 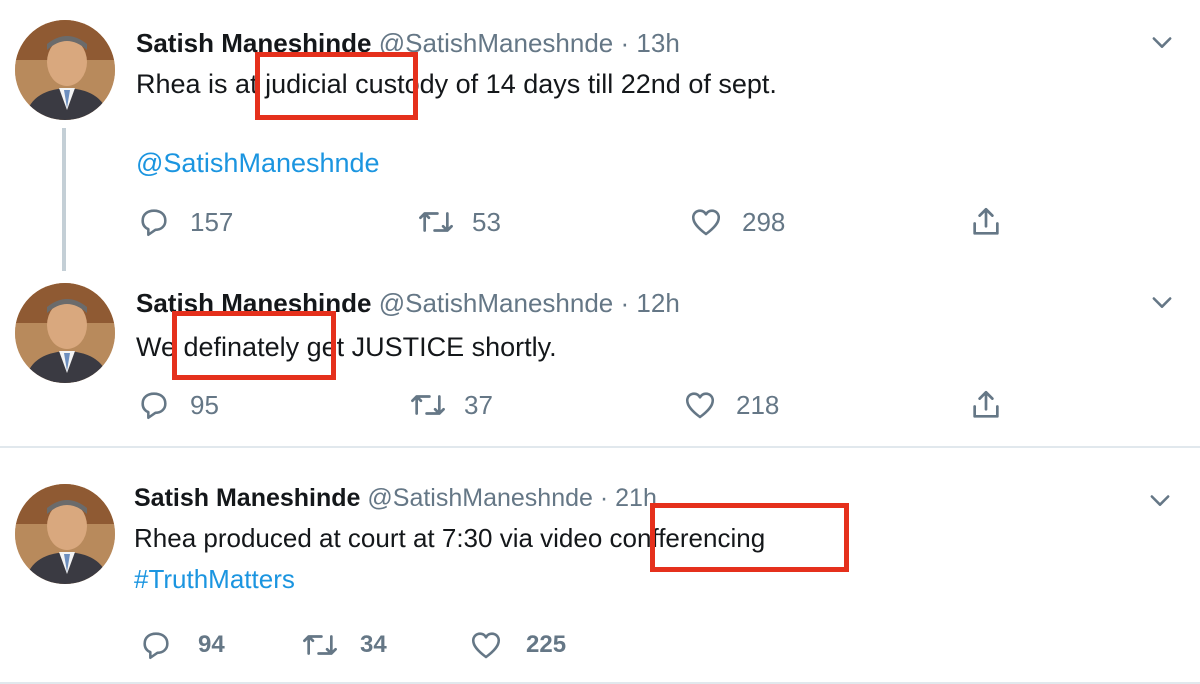 I want to click on tweet-header: Satish Maneshinde @SatishManeshnde · 21h, so click(x=395, y=498).